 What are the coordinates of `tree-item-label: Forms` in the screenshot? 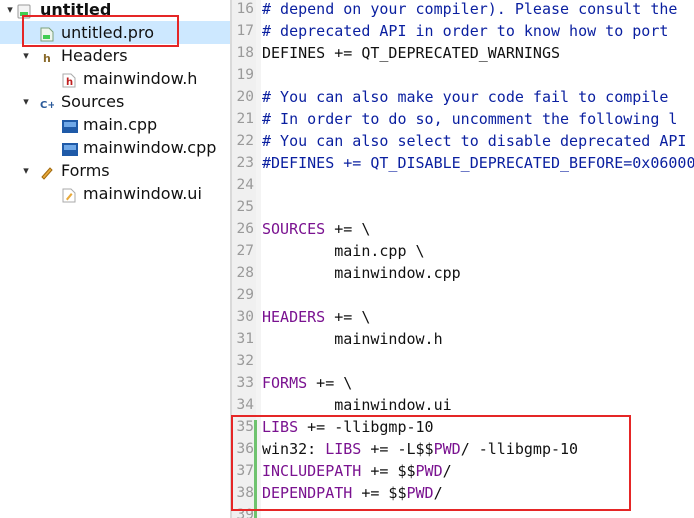 It's located at (85, 170).